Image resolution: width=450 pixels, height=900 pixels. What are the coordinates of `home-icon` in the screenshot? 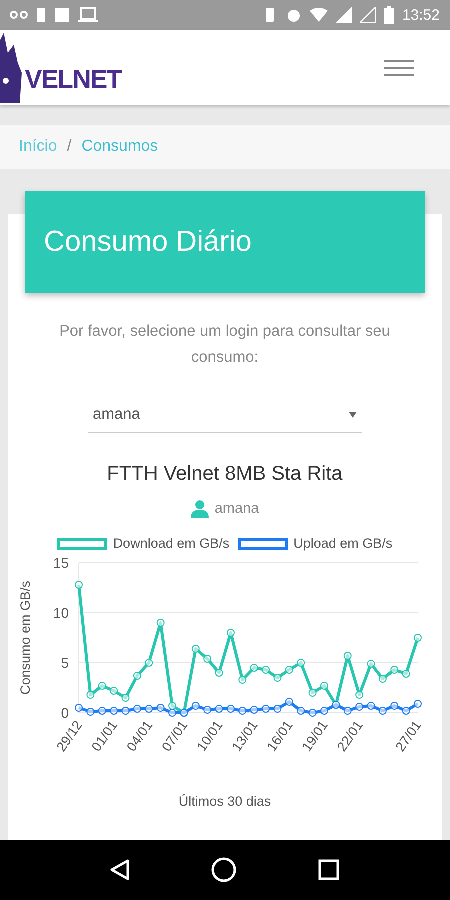 It's located at (223, 870).